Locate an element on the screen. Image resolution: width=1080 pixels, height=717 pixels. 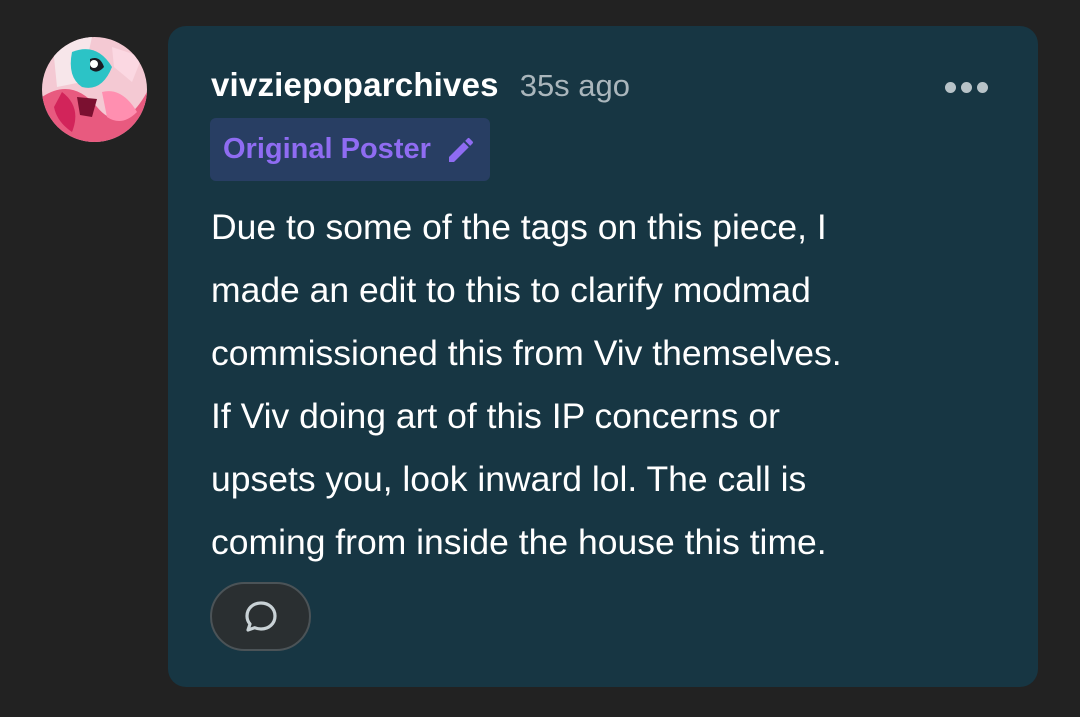
reply-button is located at coordinates (260, 616).